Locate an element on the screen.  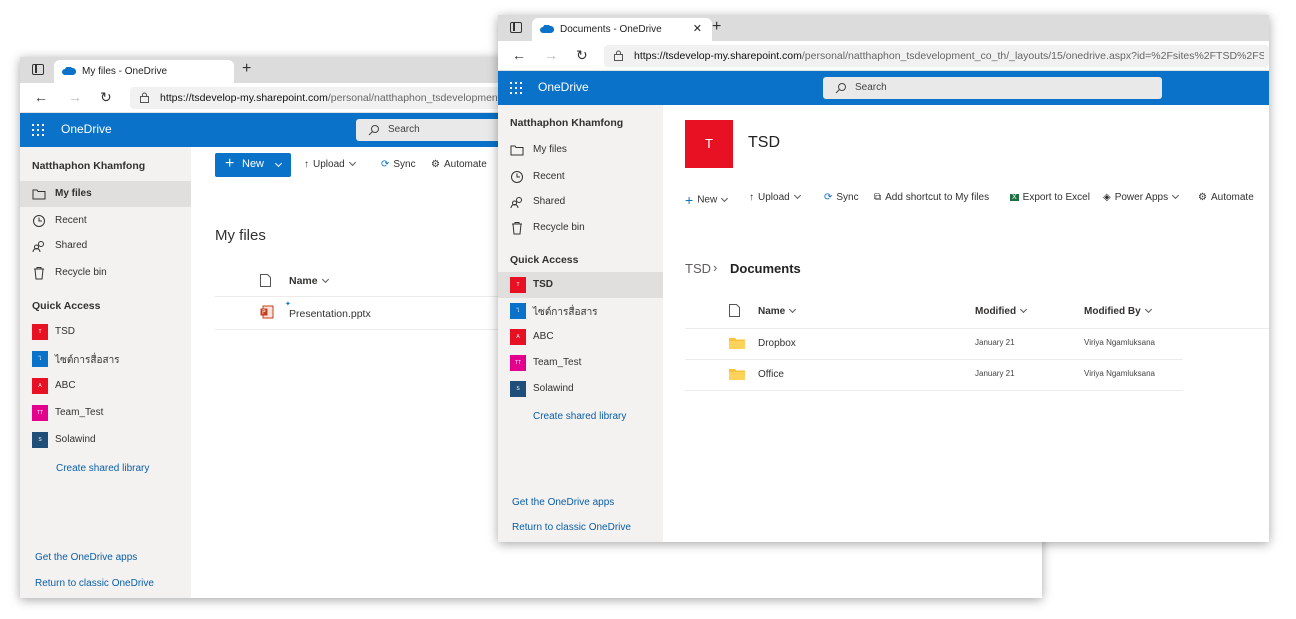
user-name: Natthaphon Khamfong is located at coordinates (89, 166).